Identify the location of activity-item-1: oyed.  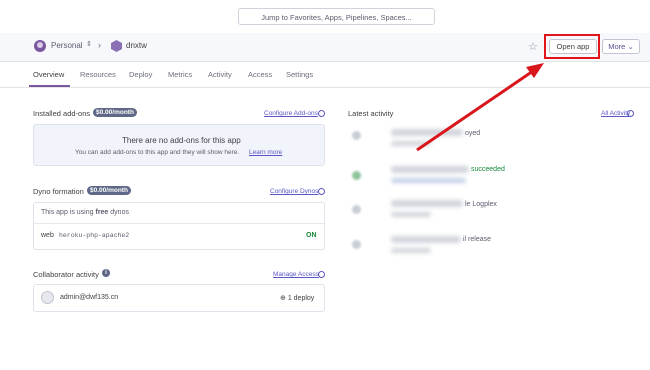
(473, 133).